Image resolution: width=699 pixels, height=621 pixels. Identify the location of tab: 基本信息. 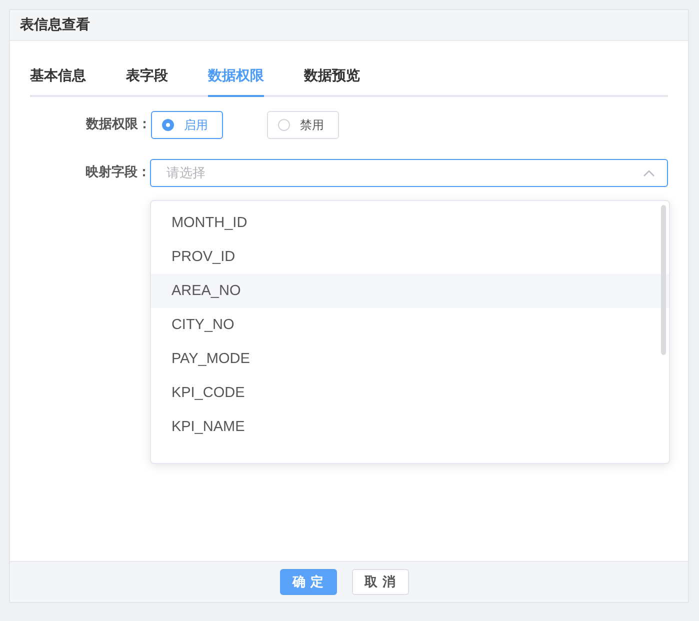
(58, 77).